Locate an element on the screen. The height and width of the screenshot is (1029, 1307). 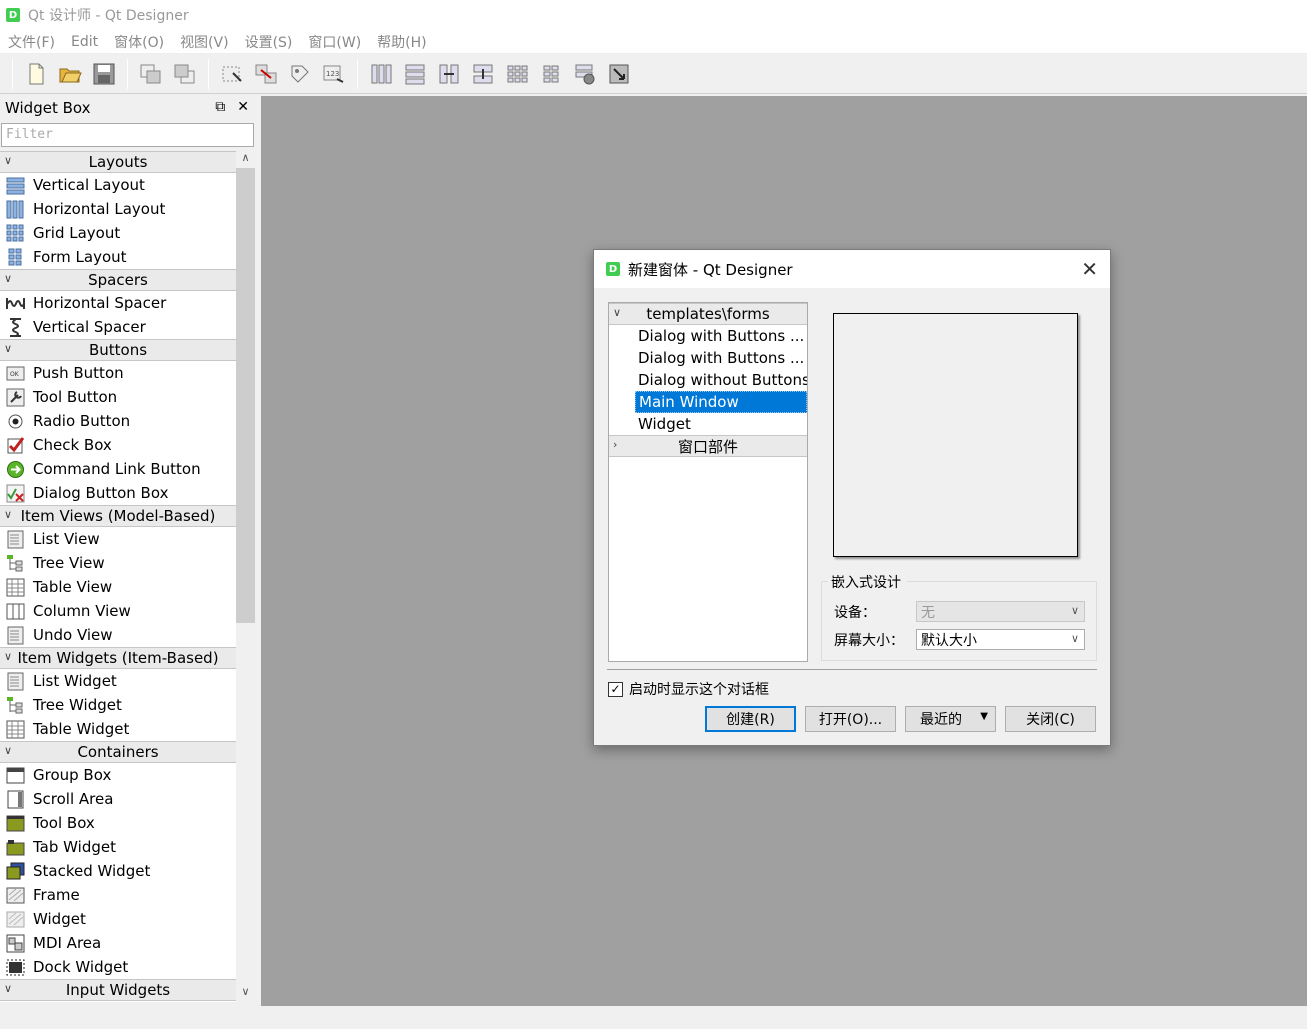
edit-tab-order-button: 123 is located at coordinates (334, 74).